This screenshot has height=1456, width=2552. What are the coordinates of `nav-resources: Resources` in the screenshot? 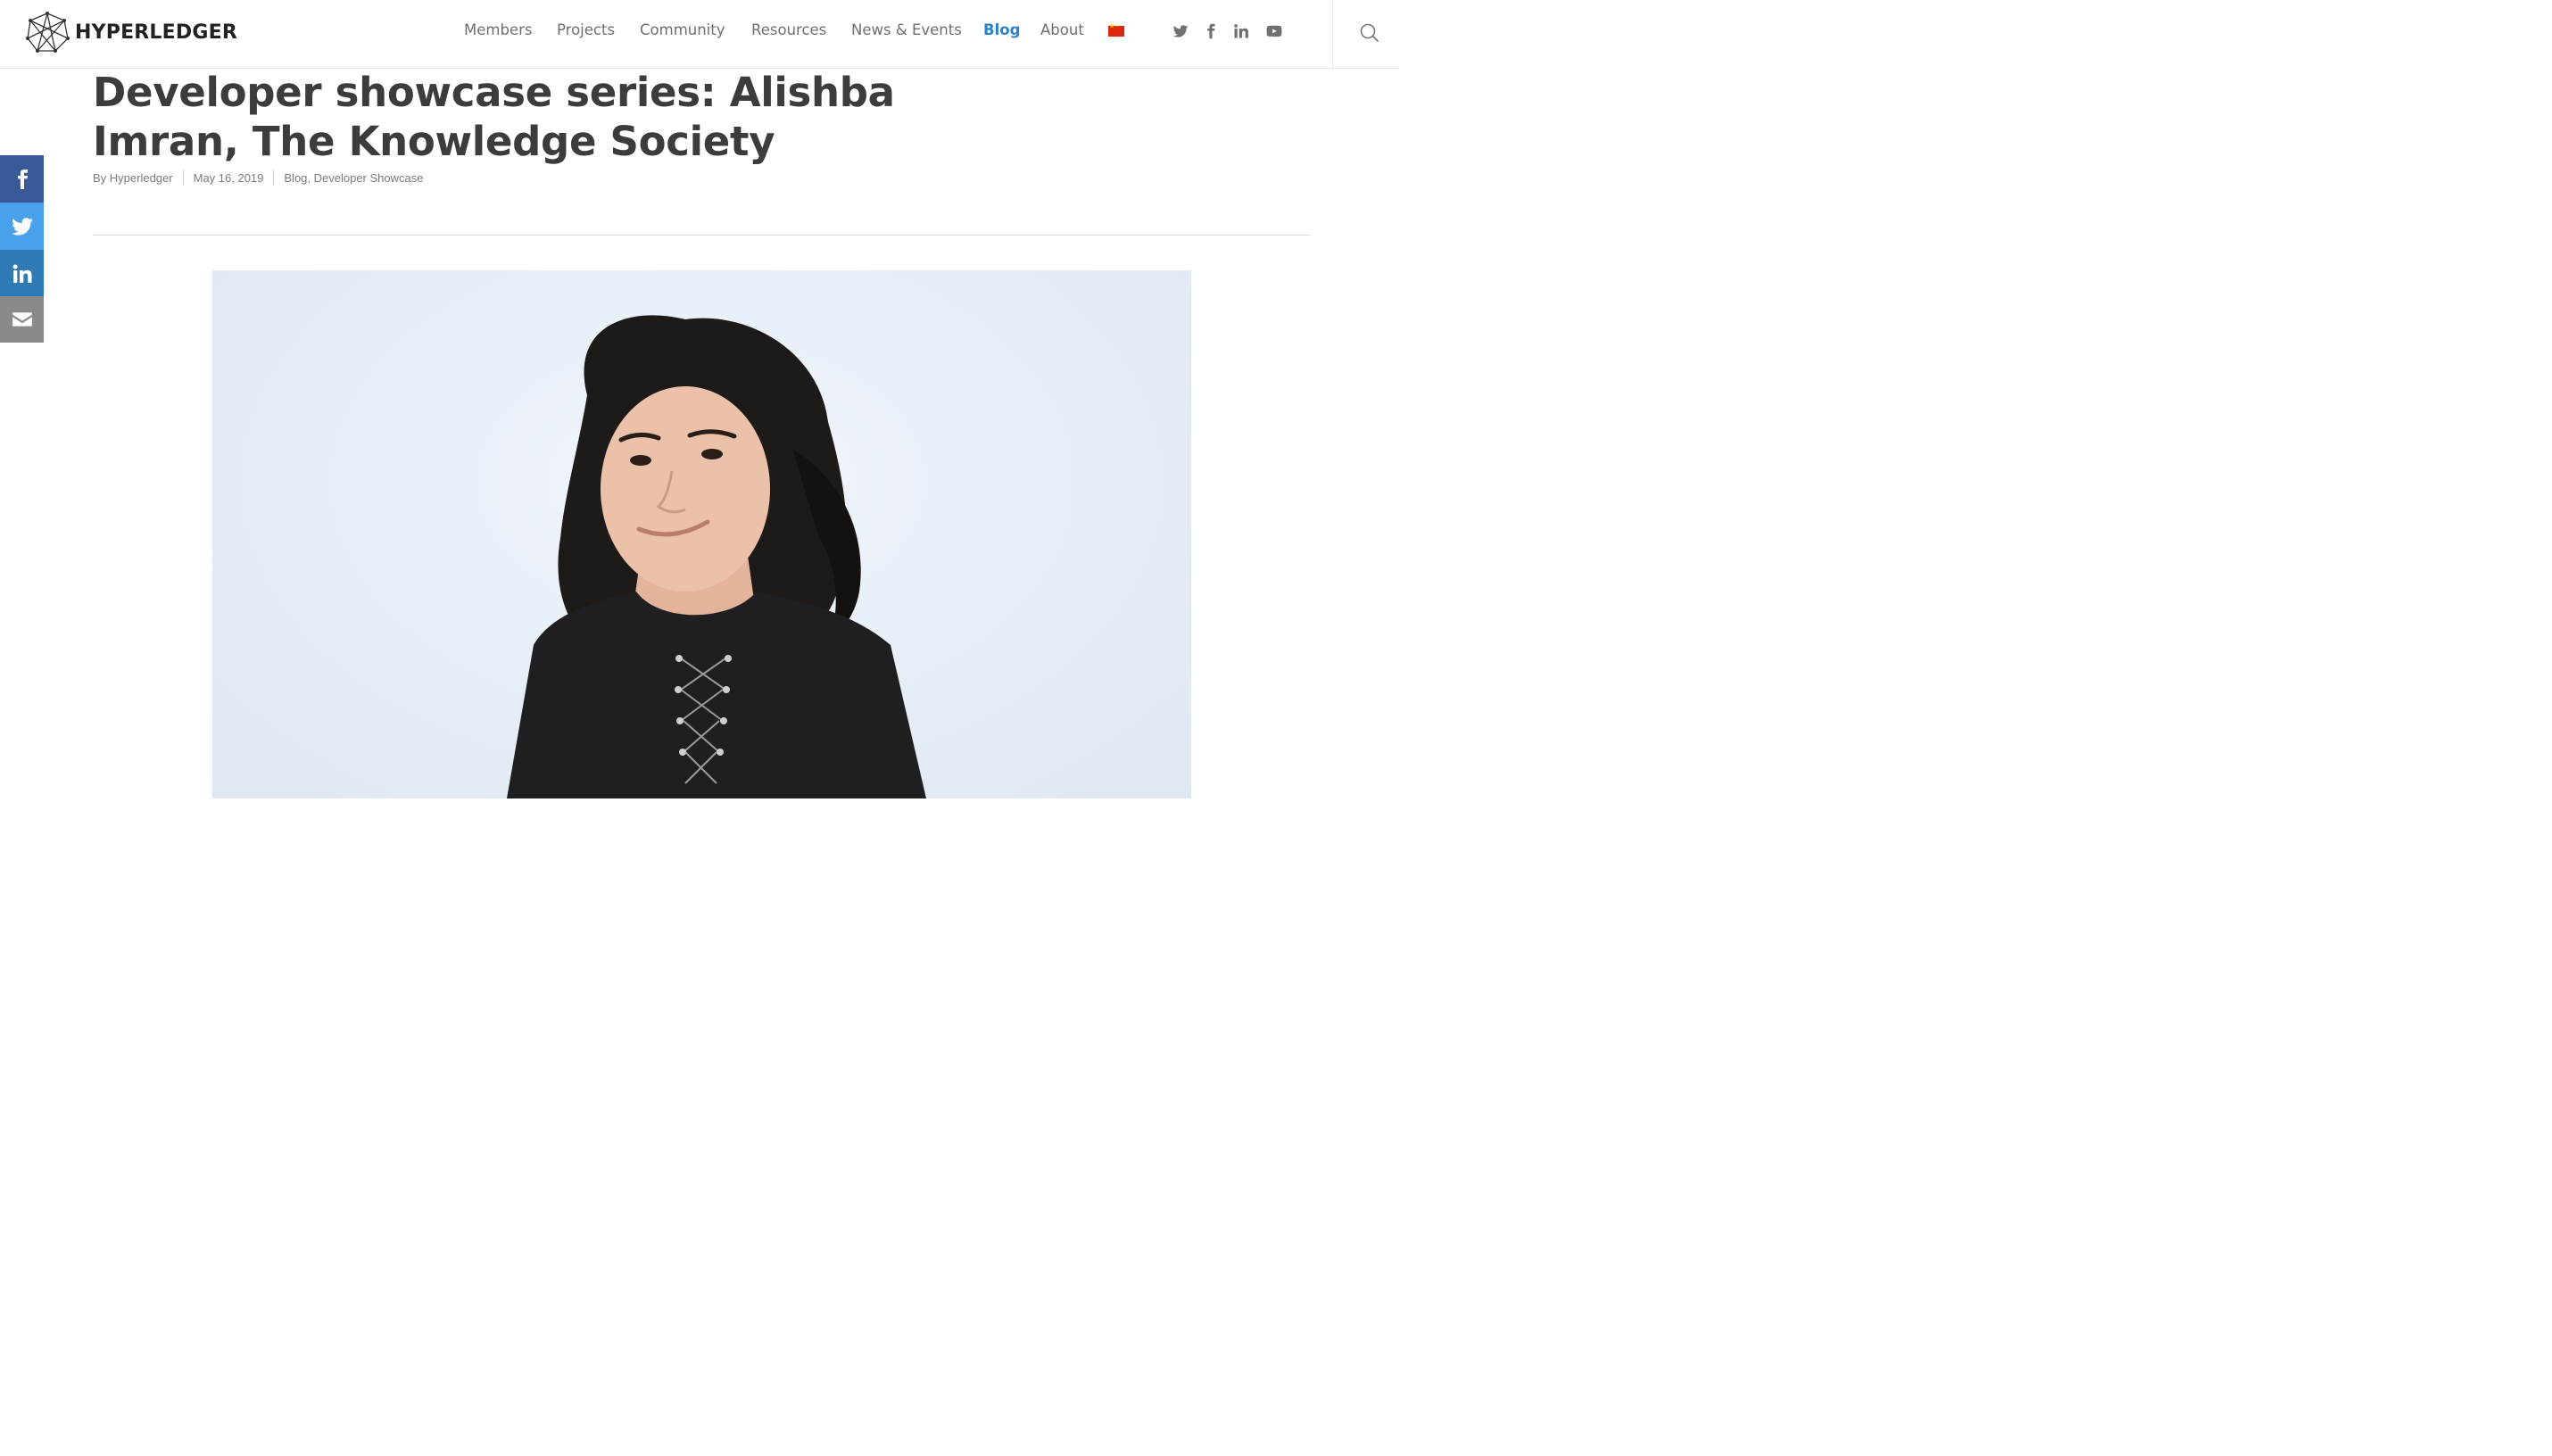 It's located at (788, 29).